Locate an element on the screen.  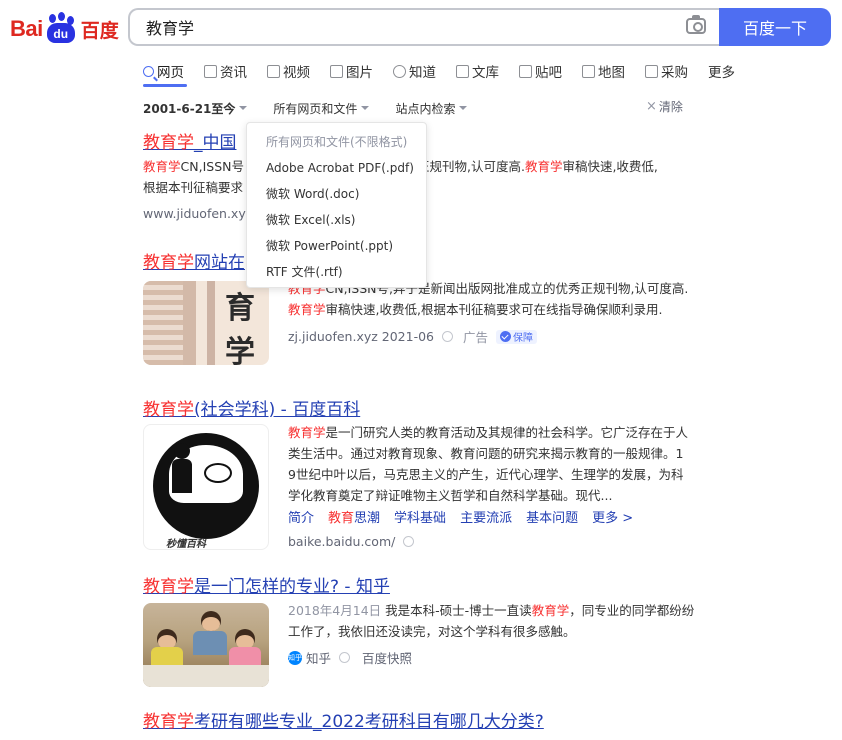
filetype-filter: 所有网页和文件 is located at coordinates (321, 108).